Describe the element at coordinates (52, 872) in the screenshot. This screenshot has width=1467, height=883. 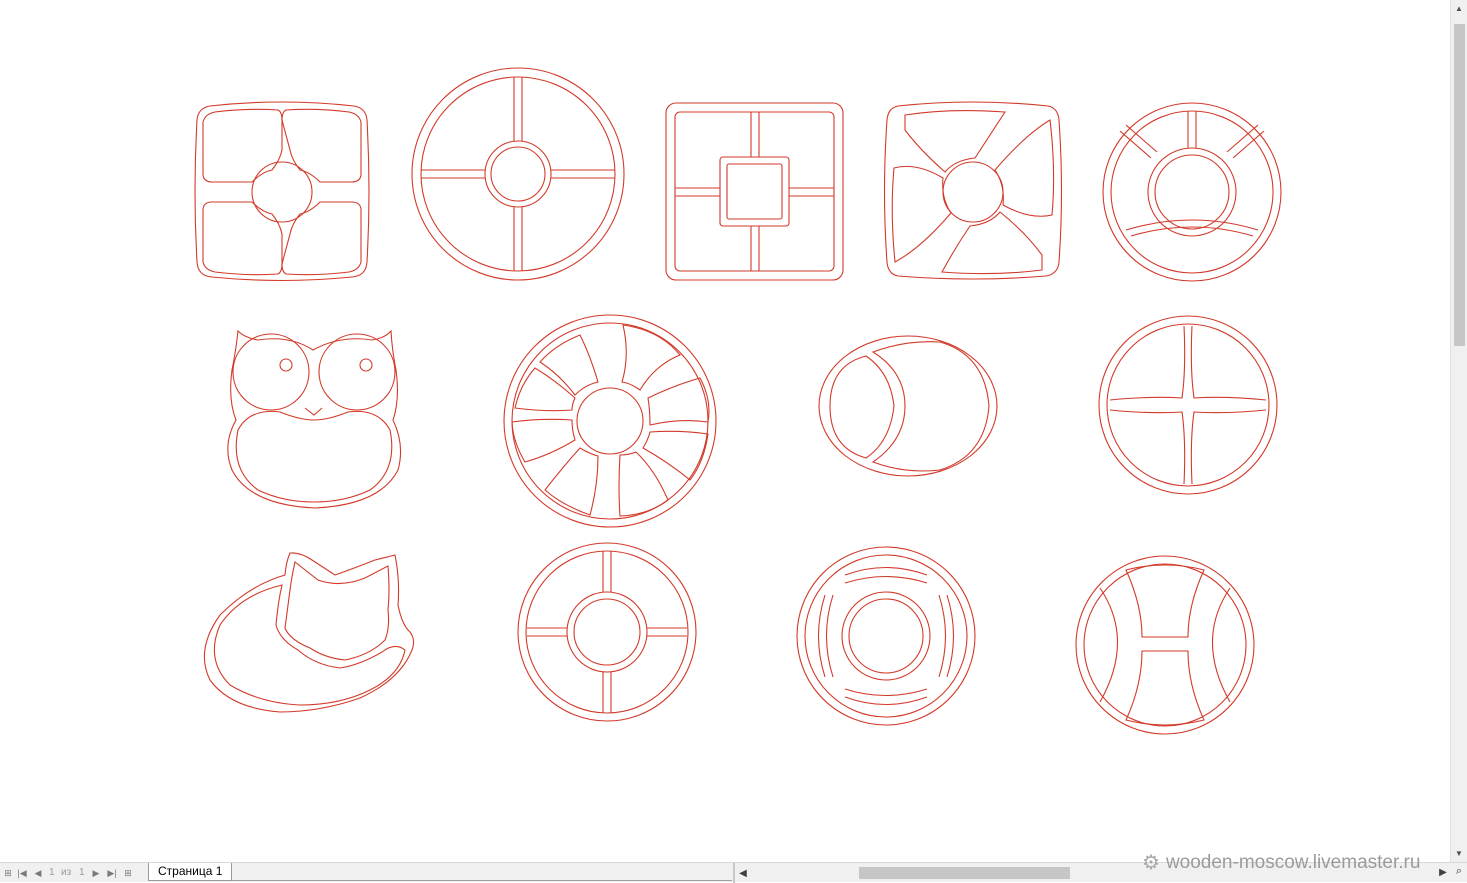
I see `current-page-number: 1` at that location.